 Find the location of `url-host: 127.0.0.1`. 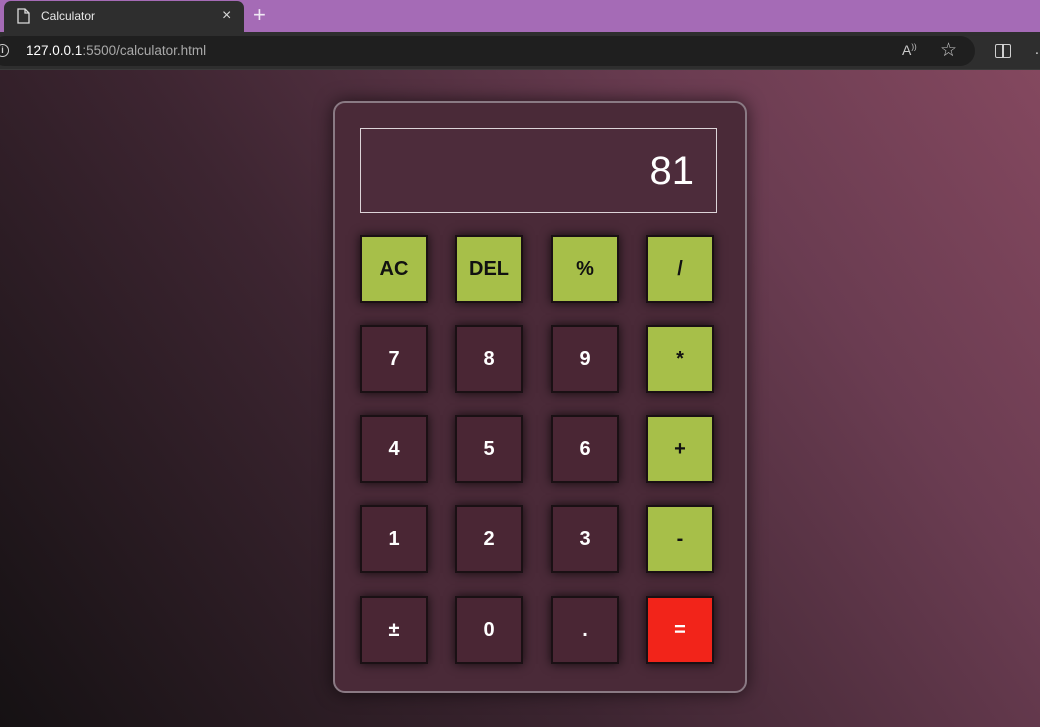

url-host: 127.0.0.1 is located at coordinates (54, 50).